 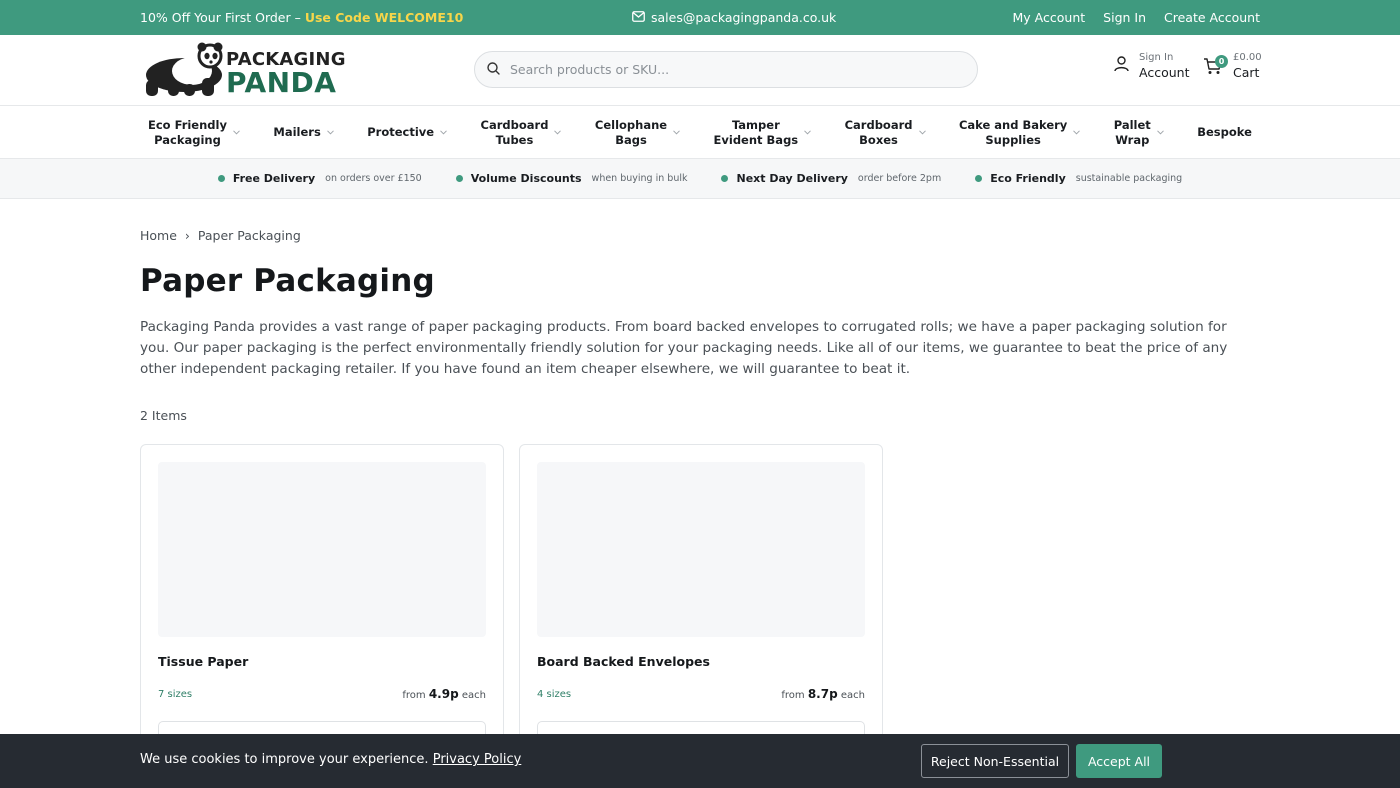 I want to click on nav-item-label: Cellophane Bags, so click(x=631, y=132).